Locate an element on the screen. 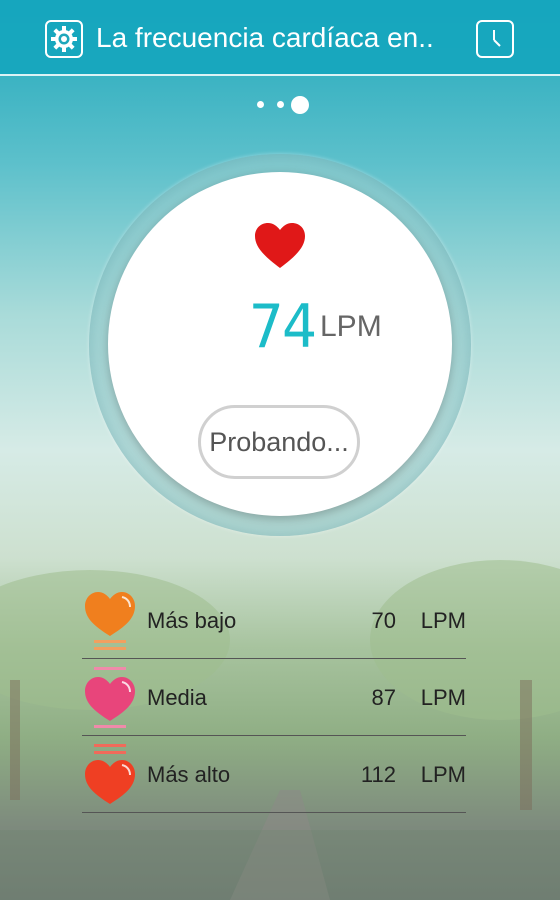  stat-value: 112 is located at coordinates (378, 774).